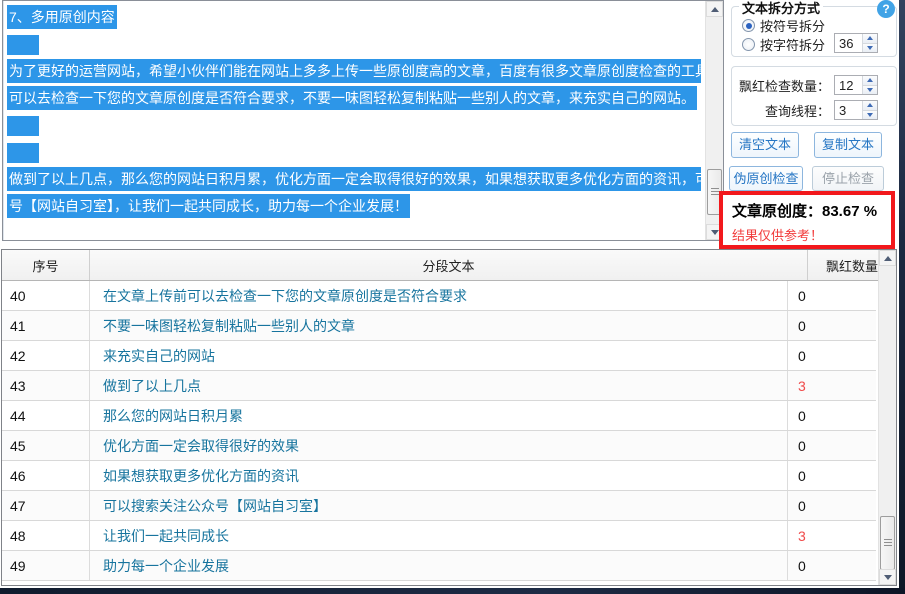 The width and height of the screenshot is (905, 594). Describe the element at coordinates (793, 26) in the screenshot. I see `radio-split-by-symbol-label: 按符号拆分` at that location.